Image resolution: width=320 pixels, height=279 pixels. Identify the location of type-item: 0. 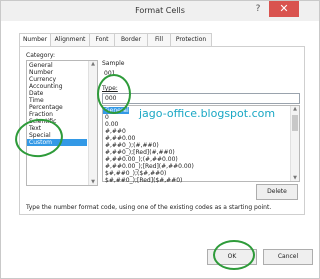
(107, 117).